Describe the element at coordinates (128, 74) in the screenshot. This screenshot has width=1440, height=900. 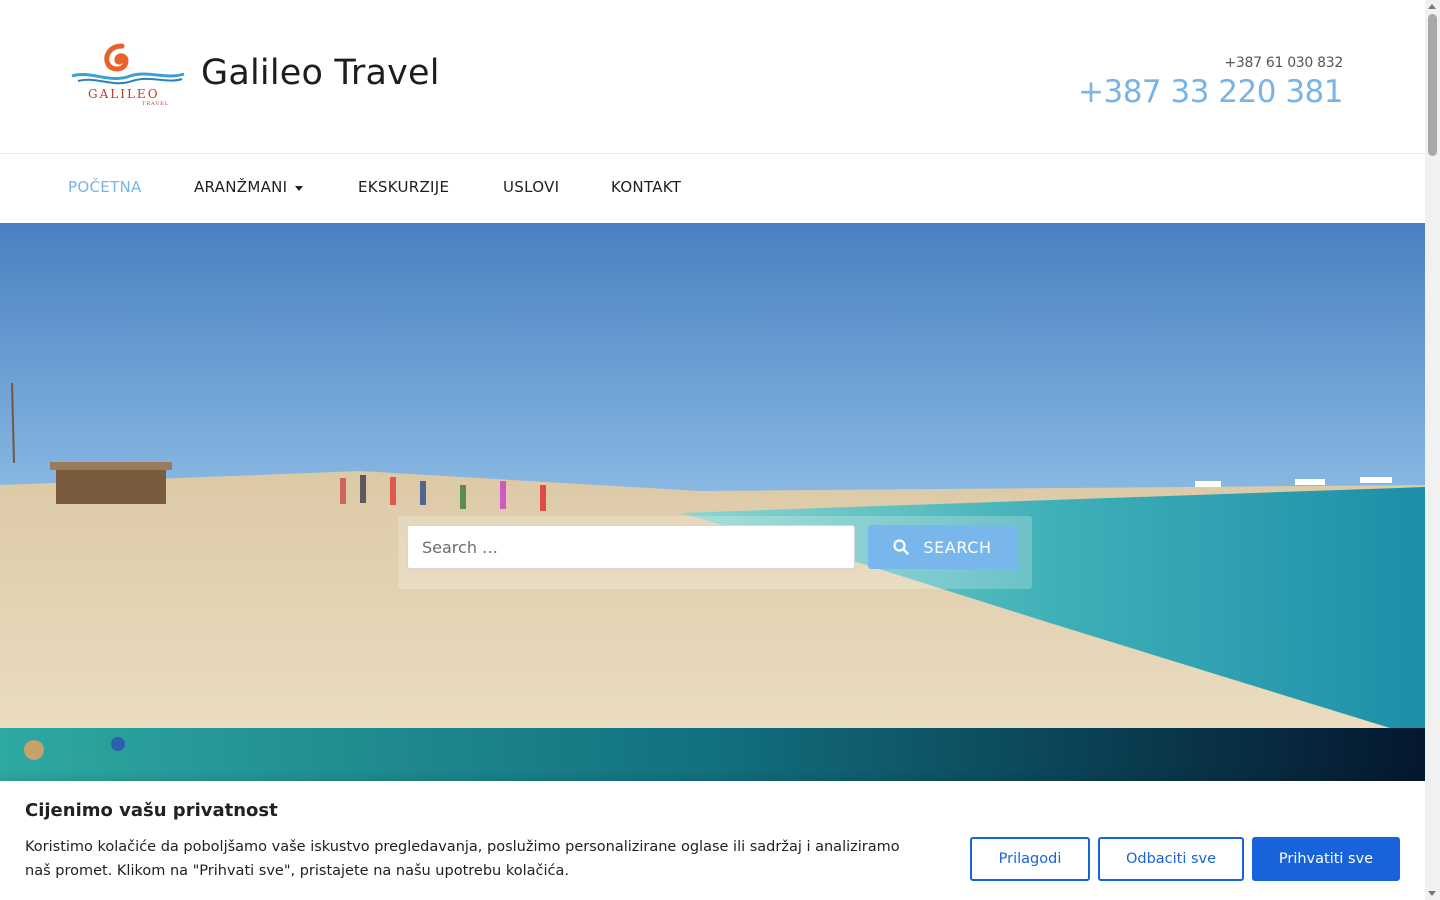
I see `site-logo: GALILEO TRAVEL` at that location.